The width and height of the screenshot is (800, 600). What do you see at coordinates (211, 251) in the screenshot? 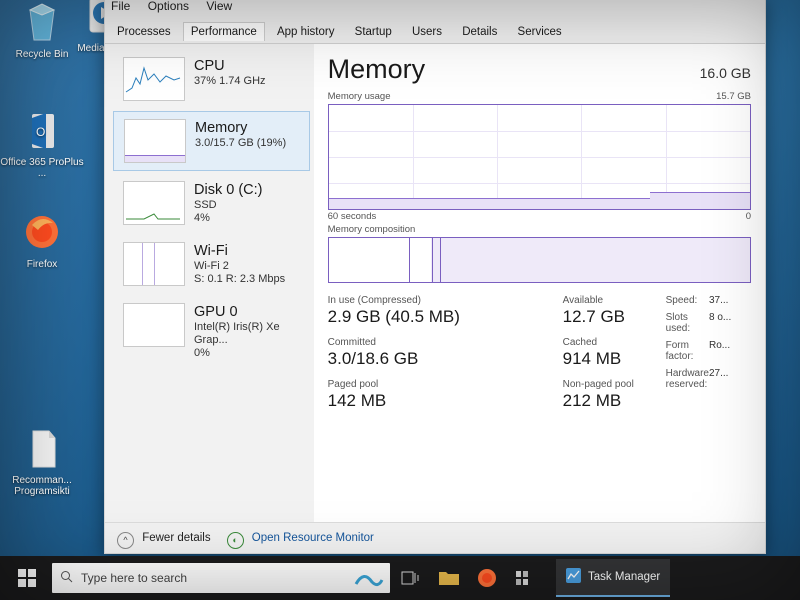
I see `sidebar-item-label: Wi-Fi` at bounding box center [211, 251].